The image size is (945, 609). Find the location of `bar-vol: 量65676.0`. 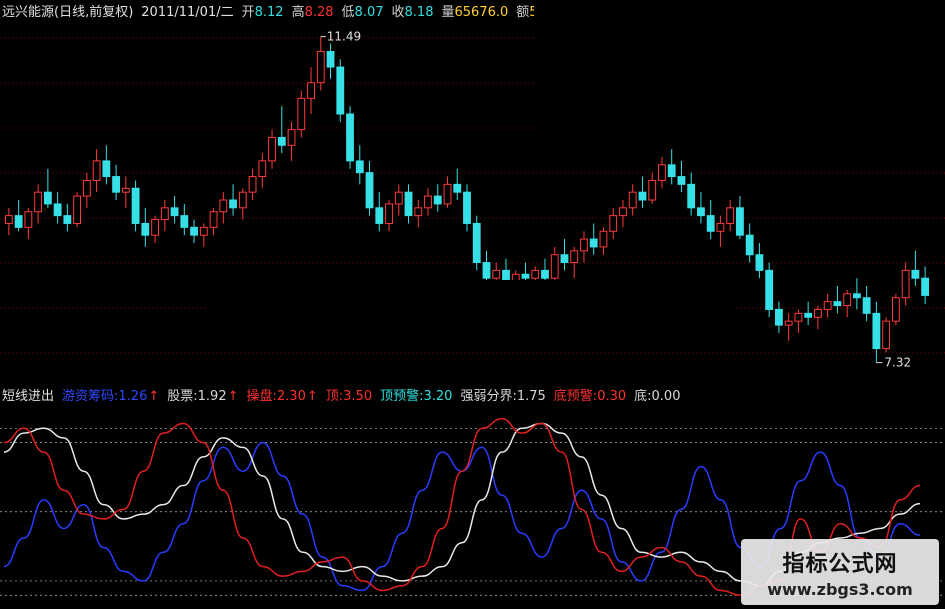

bar-vol: 量65676.0 is located at coordinates (474, 10).